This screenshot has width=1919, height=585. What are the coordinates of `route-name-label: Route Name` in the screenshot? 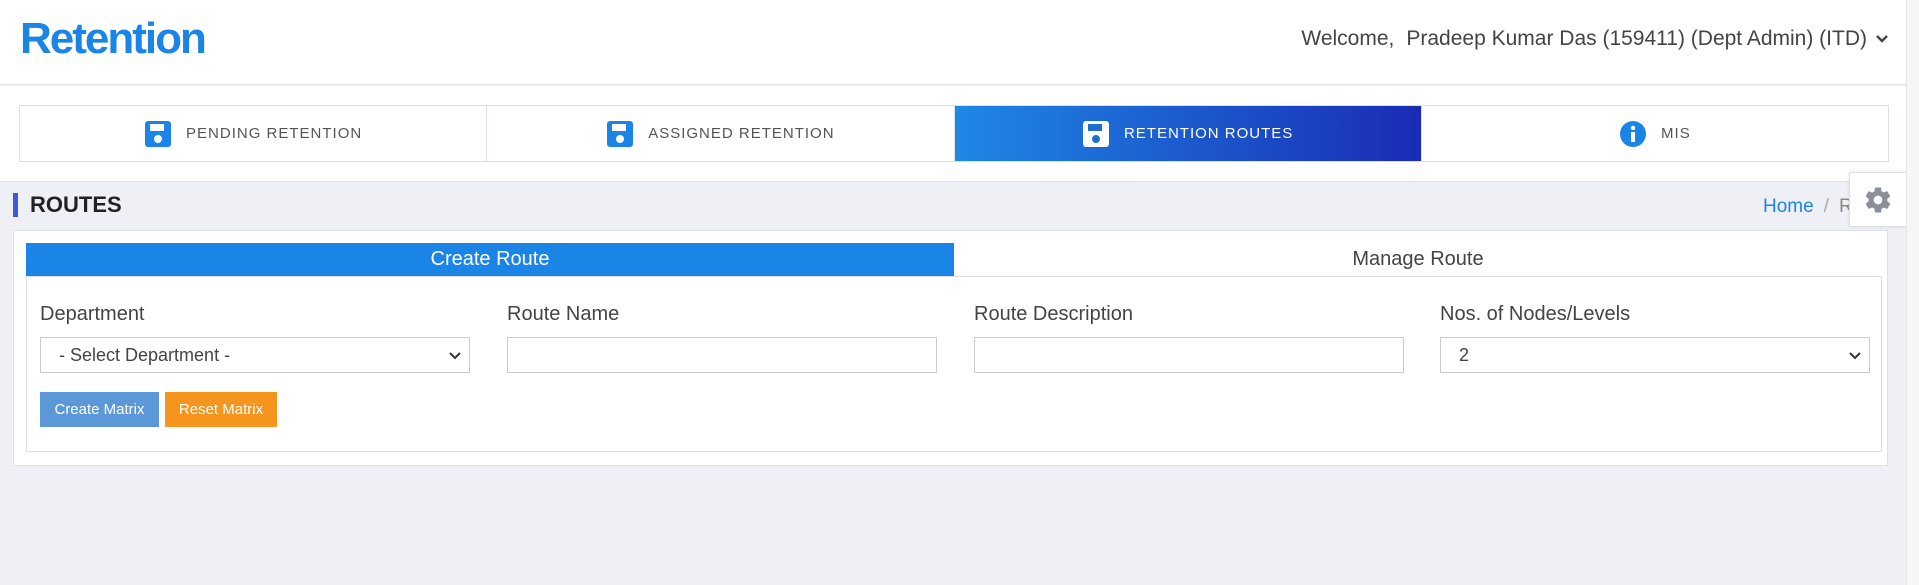 It's located at (563, 314).